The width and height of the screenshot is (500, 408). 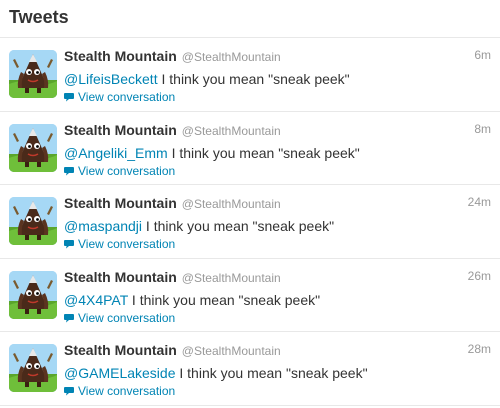 I want to click on tweet-text: @4X4PAT I think you mean "sneak peek", so click(x=278, y=300).